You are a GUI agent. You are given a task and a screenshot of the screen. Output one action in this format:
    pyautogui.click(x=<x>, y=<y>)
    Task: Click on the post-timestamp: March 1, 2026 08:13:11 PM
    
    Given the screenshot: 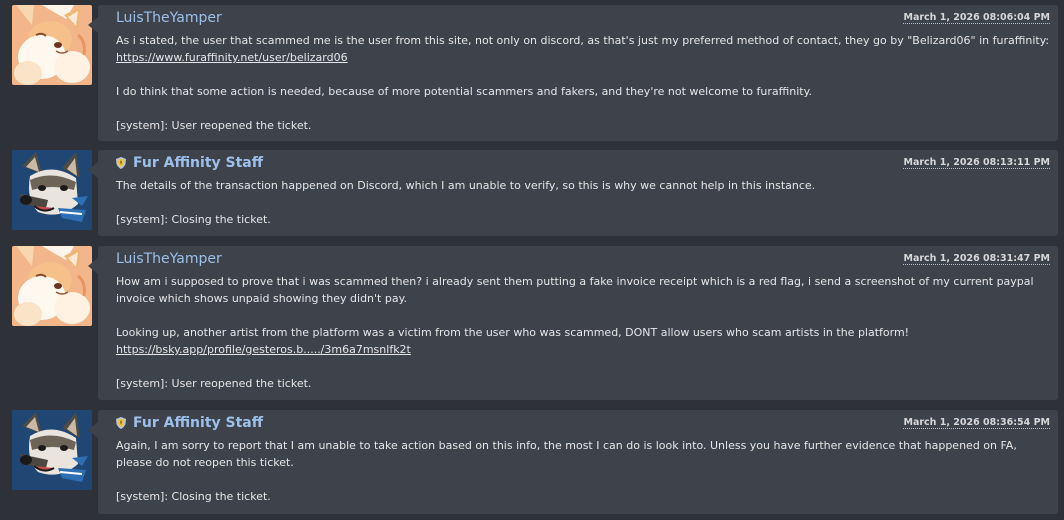 What is the action you would take?
    pyautogui.click(x=976, y=163)
    